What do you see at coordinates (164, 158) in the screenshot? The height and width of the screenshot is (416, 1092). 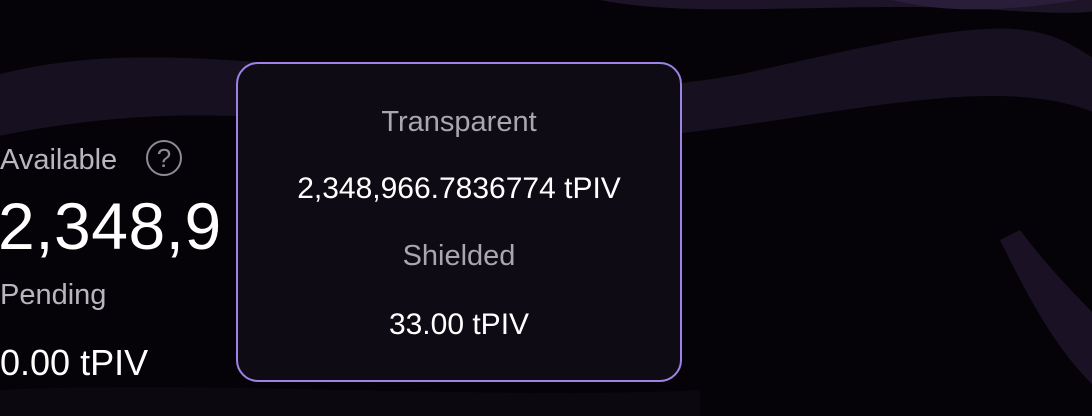 I see `question-circle-icon: ?` at bounding box center [164, 158].